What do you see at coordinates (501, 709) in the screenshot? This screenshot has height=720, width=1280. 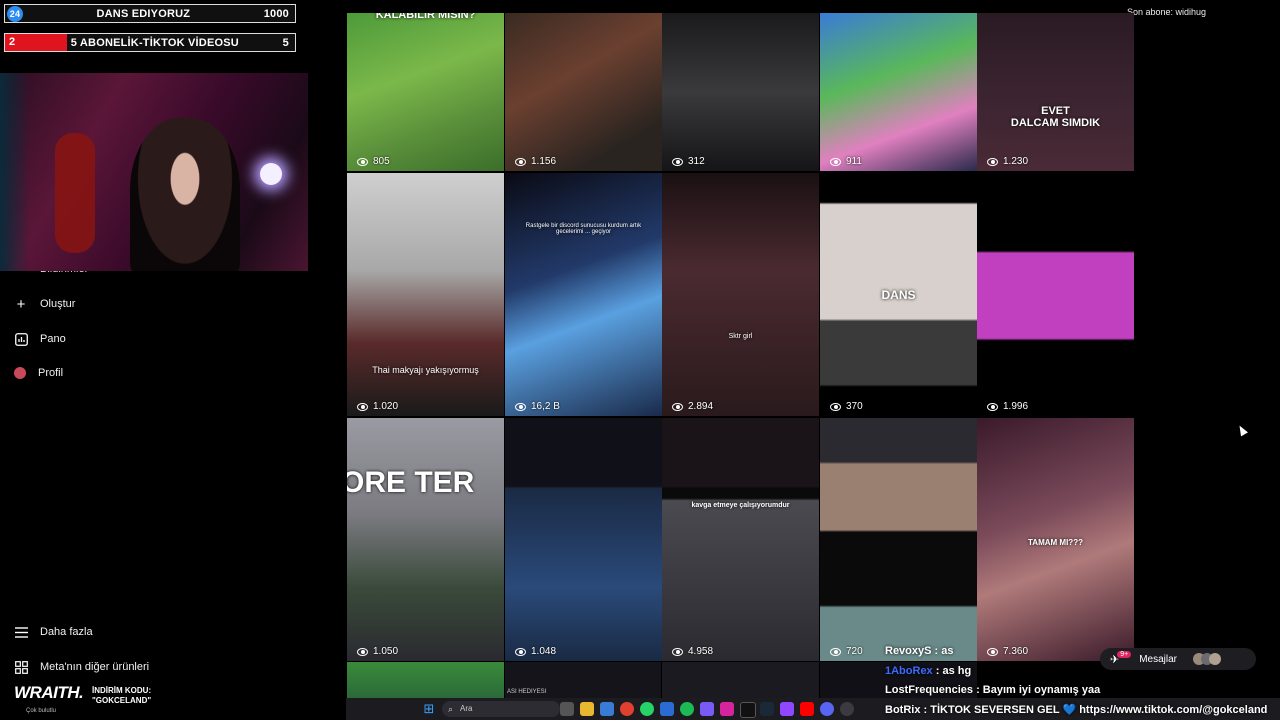 I see `taskbar-search: ⌕ Ara` at bounding box center [501, 709].